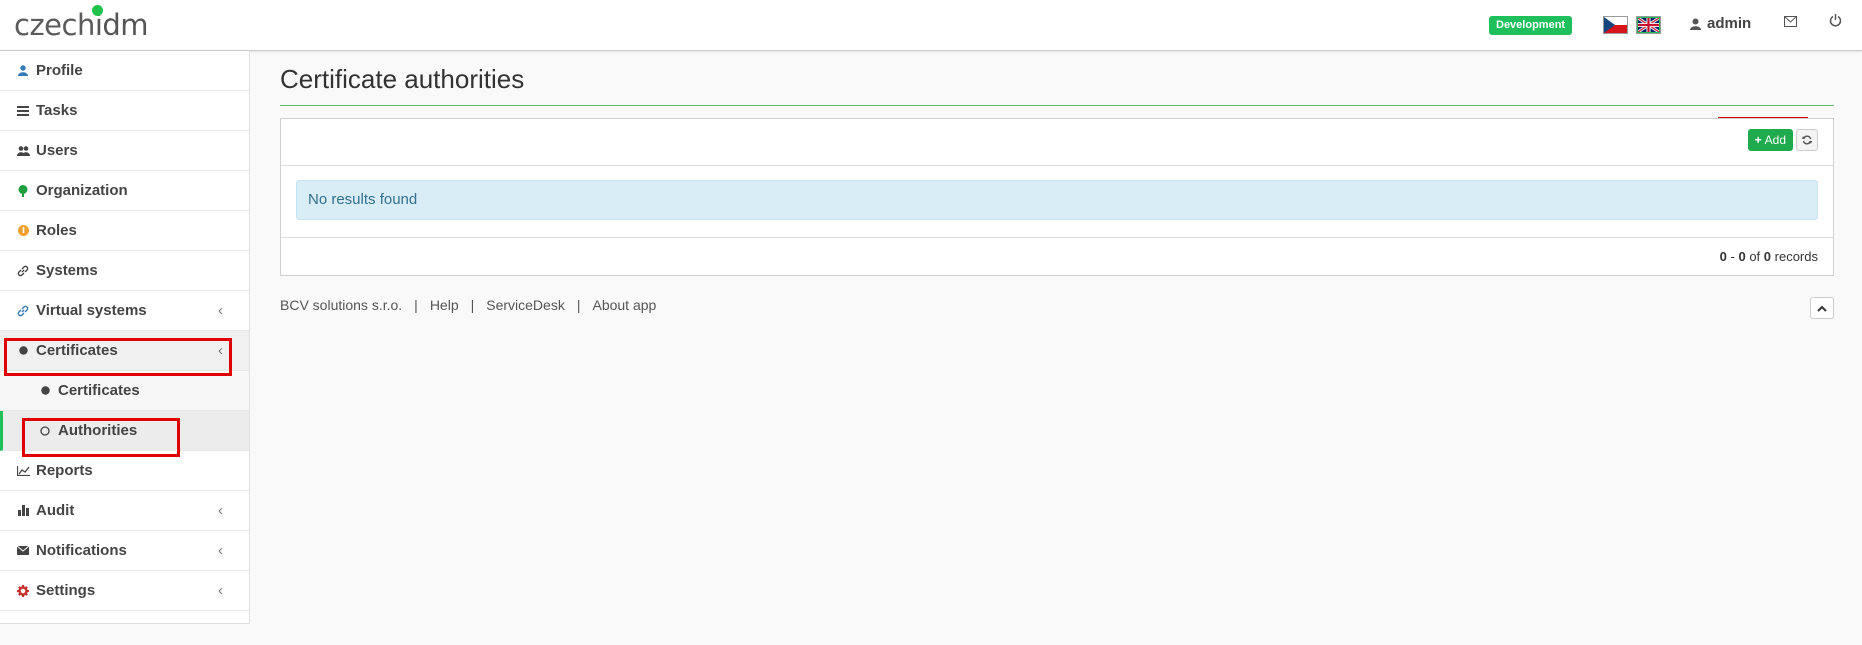 The image size is (1862, 645). I want to click on sidebar-item-audit: Audit ‹, so click(124, 511).